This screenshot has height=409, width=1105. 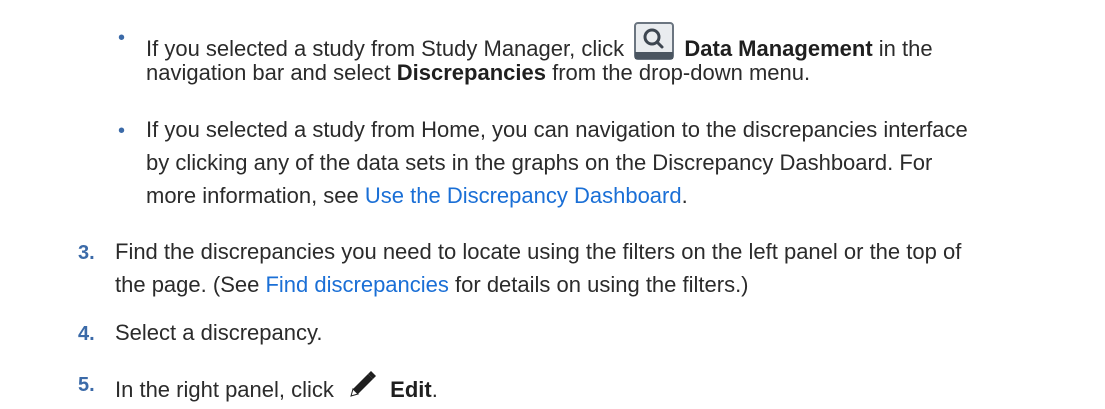 I want to click on step-4-number: 4., so click(x=86, y=334).